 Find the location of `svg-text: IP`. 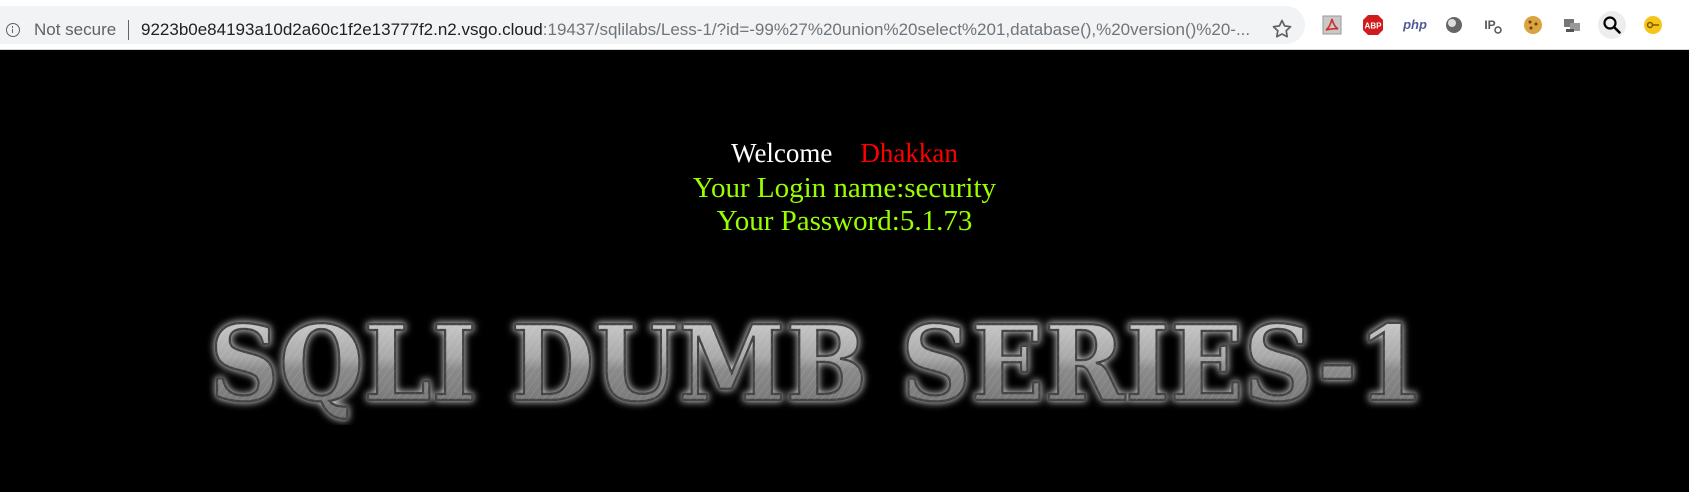

svg-text: IP is located at coordinates (1489, 25).